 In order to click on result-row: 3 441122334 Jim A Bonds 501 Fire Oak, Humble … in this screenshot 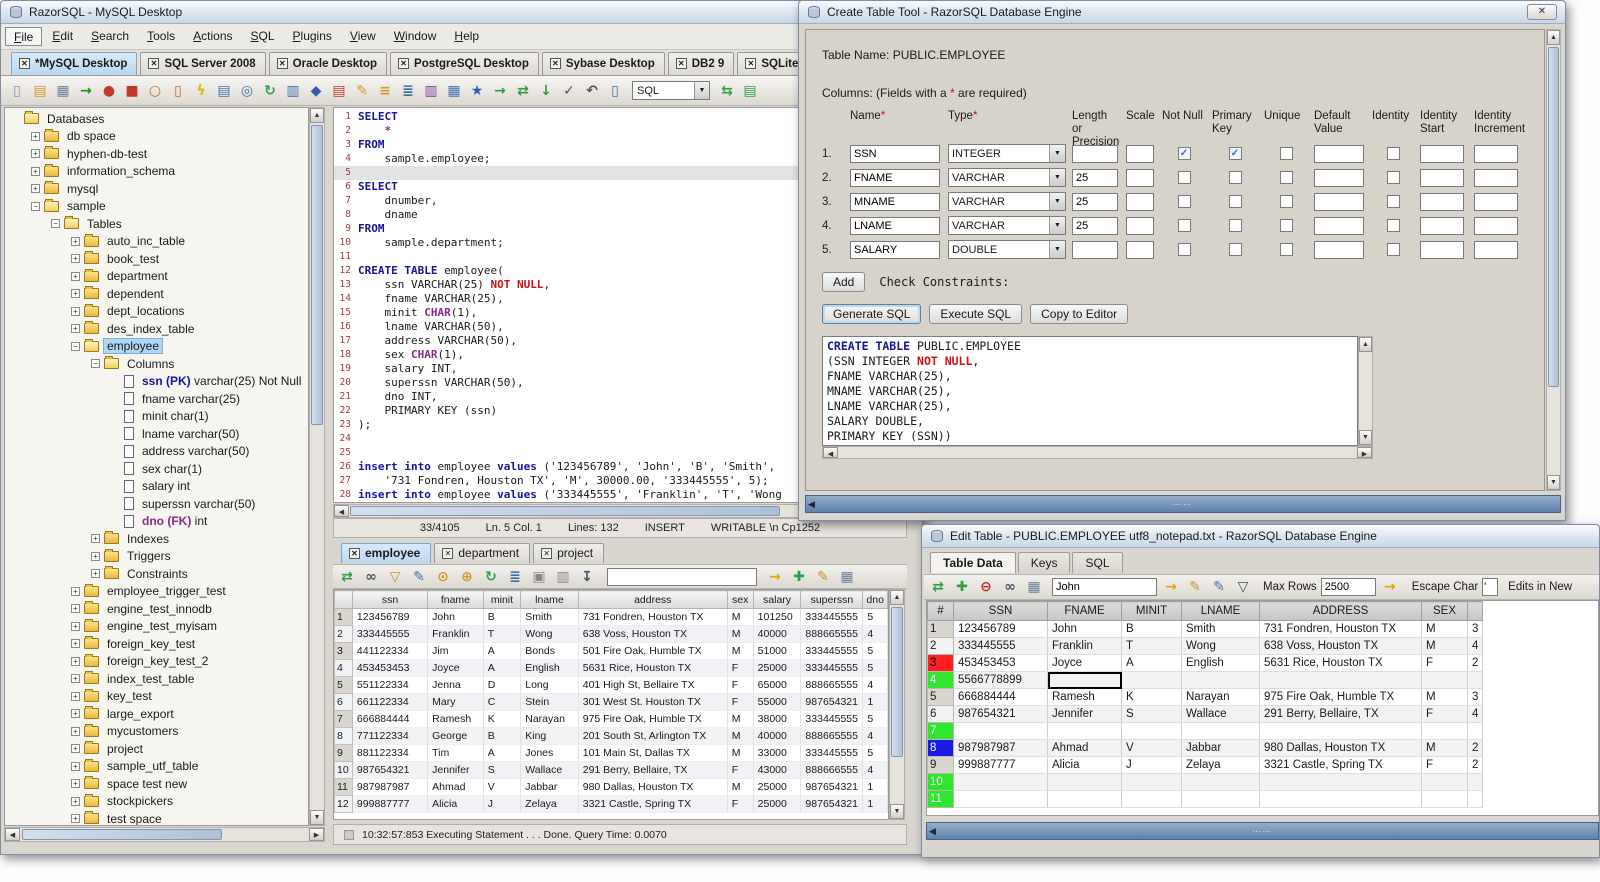, I will do `click(611, 651)`.